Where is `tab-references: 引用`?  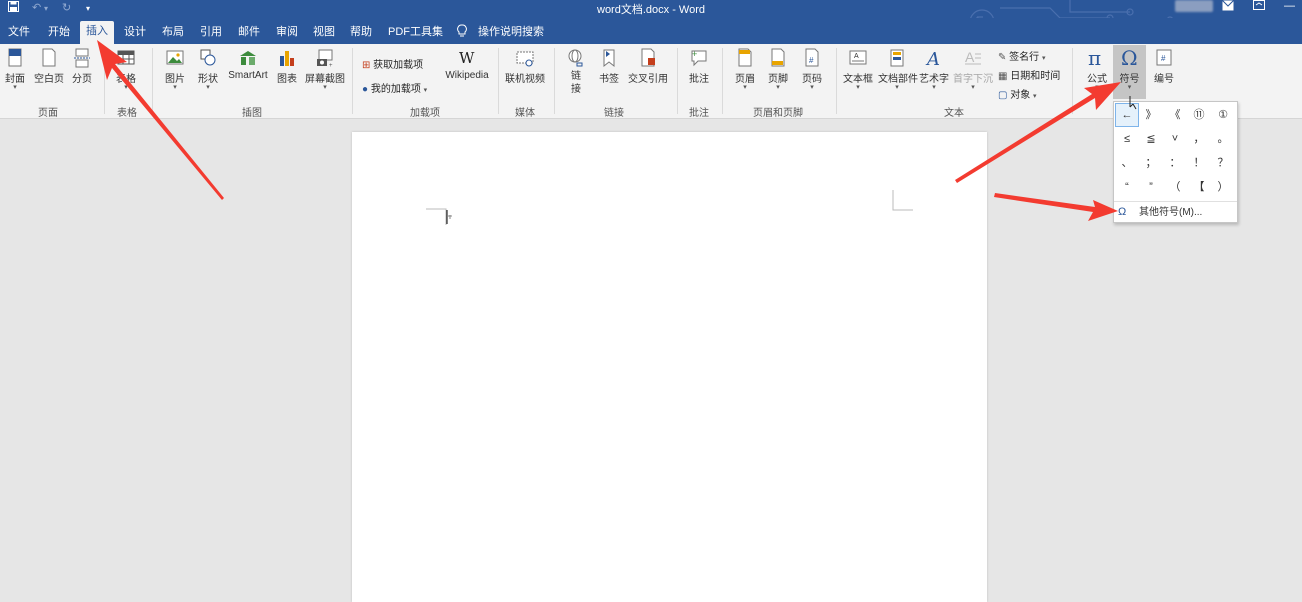
tab-references: 引用 is located at coordinates (211, 33).